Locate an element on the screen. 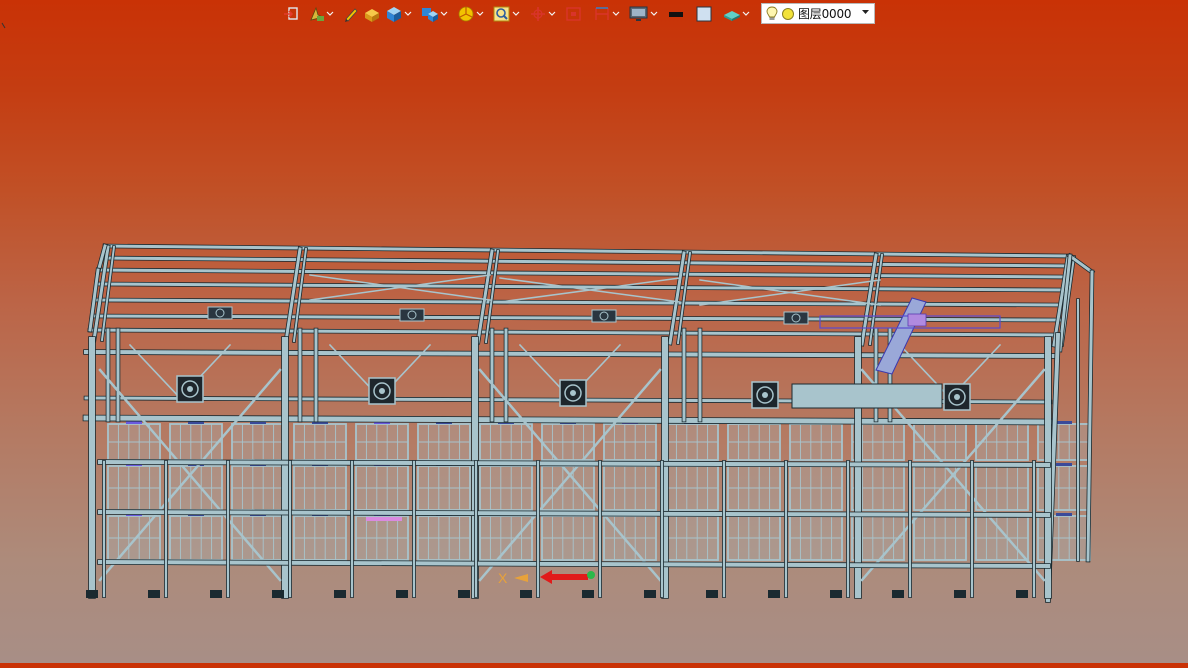  rotate-view-icon is located at coordinates (538, 14).